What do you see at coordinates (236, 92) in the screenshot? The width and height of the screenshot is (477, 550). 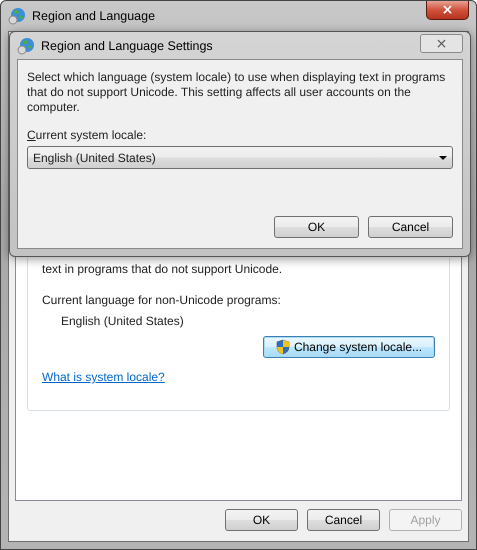 I see `description-text: Select which language (system locale) to use when displaying text in programs that do not support Unicode. This setting affects all user accounts on the computer.` at bounding box center [236, 92].